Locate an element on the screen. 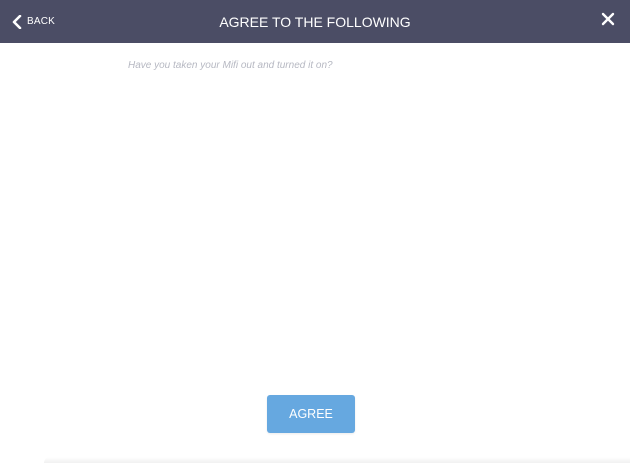 This screenshot has height=463, width=630. close-button is located at coordinates (608, 21).